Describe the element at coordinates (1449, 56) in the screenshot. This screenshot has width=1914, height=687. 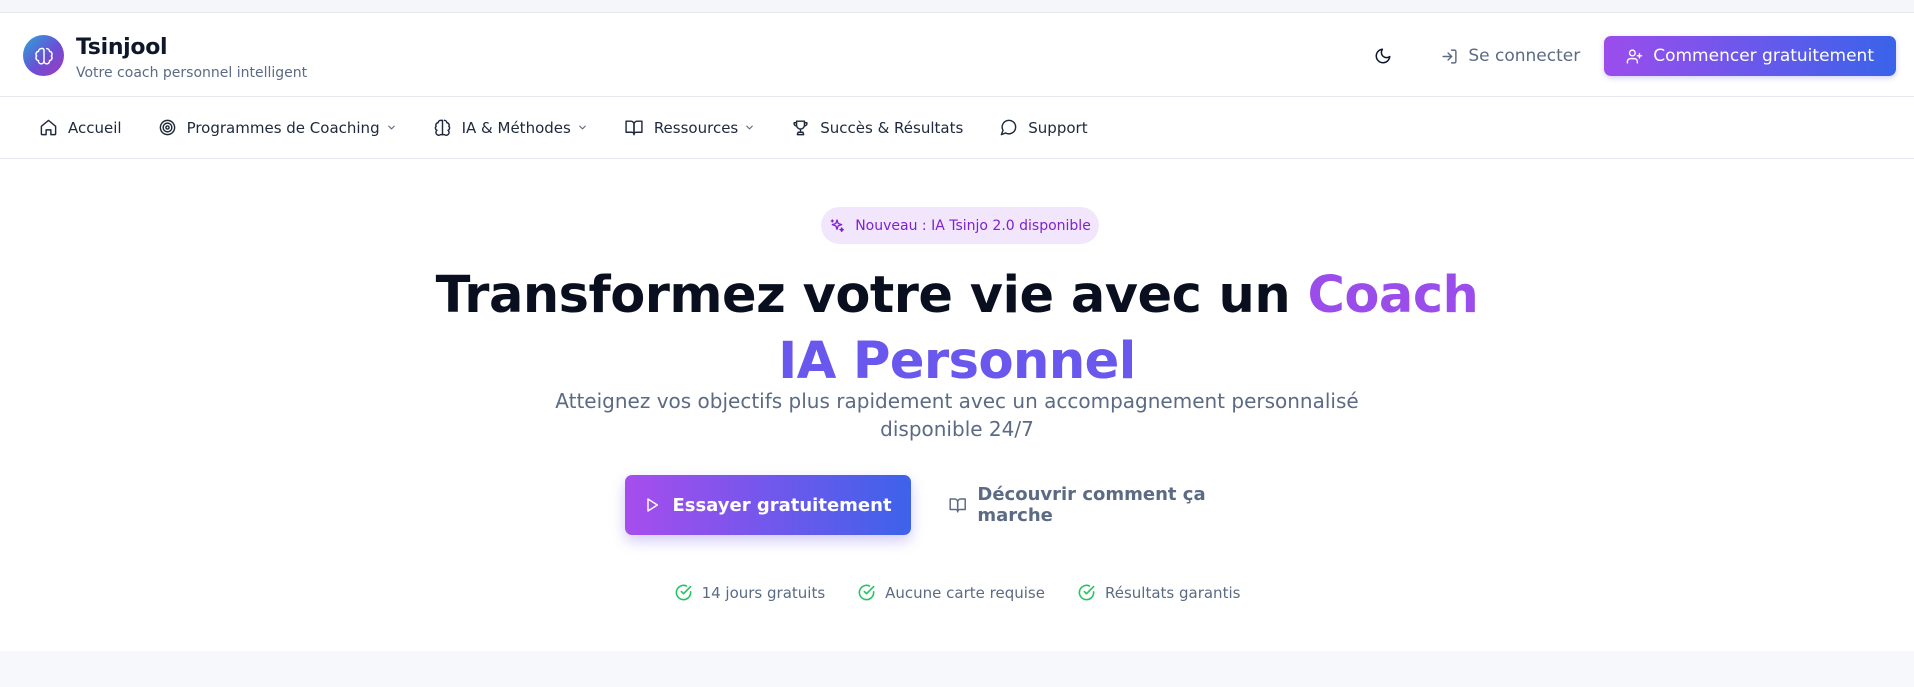
I see `login-icon` at that location.